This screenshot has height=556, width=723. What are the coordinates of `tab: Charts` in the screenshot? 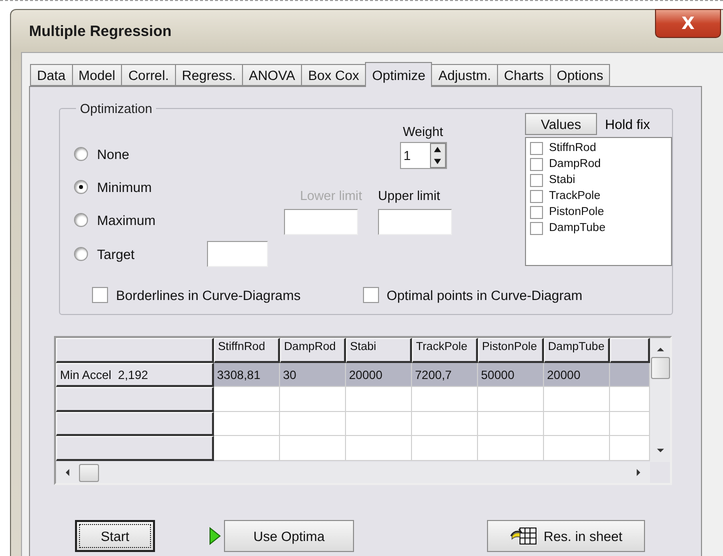 It's located at (523, 75).